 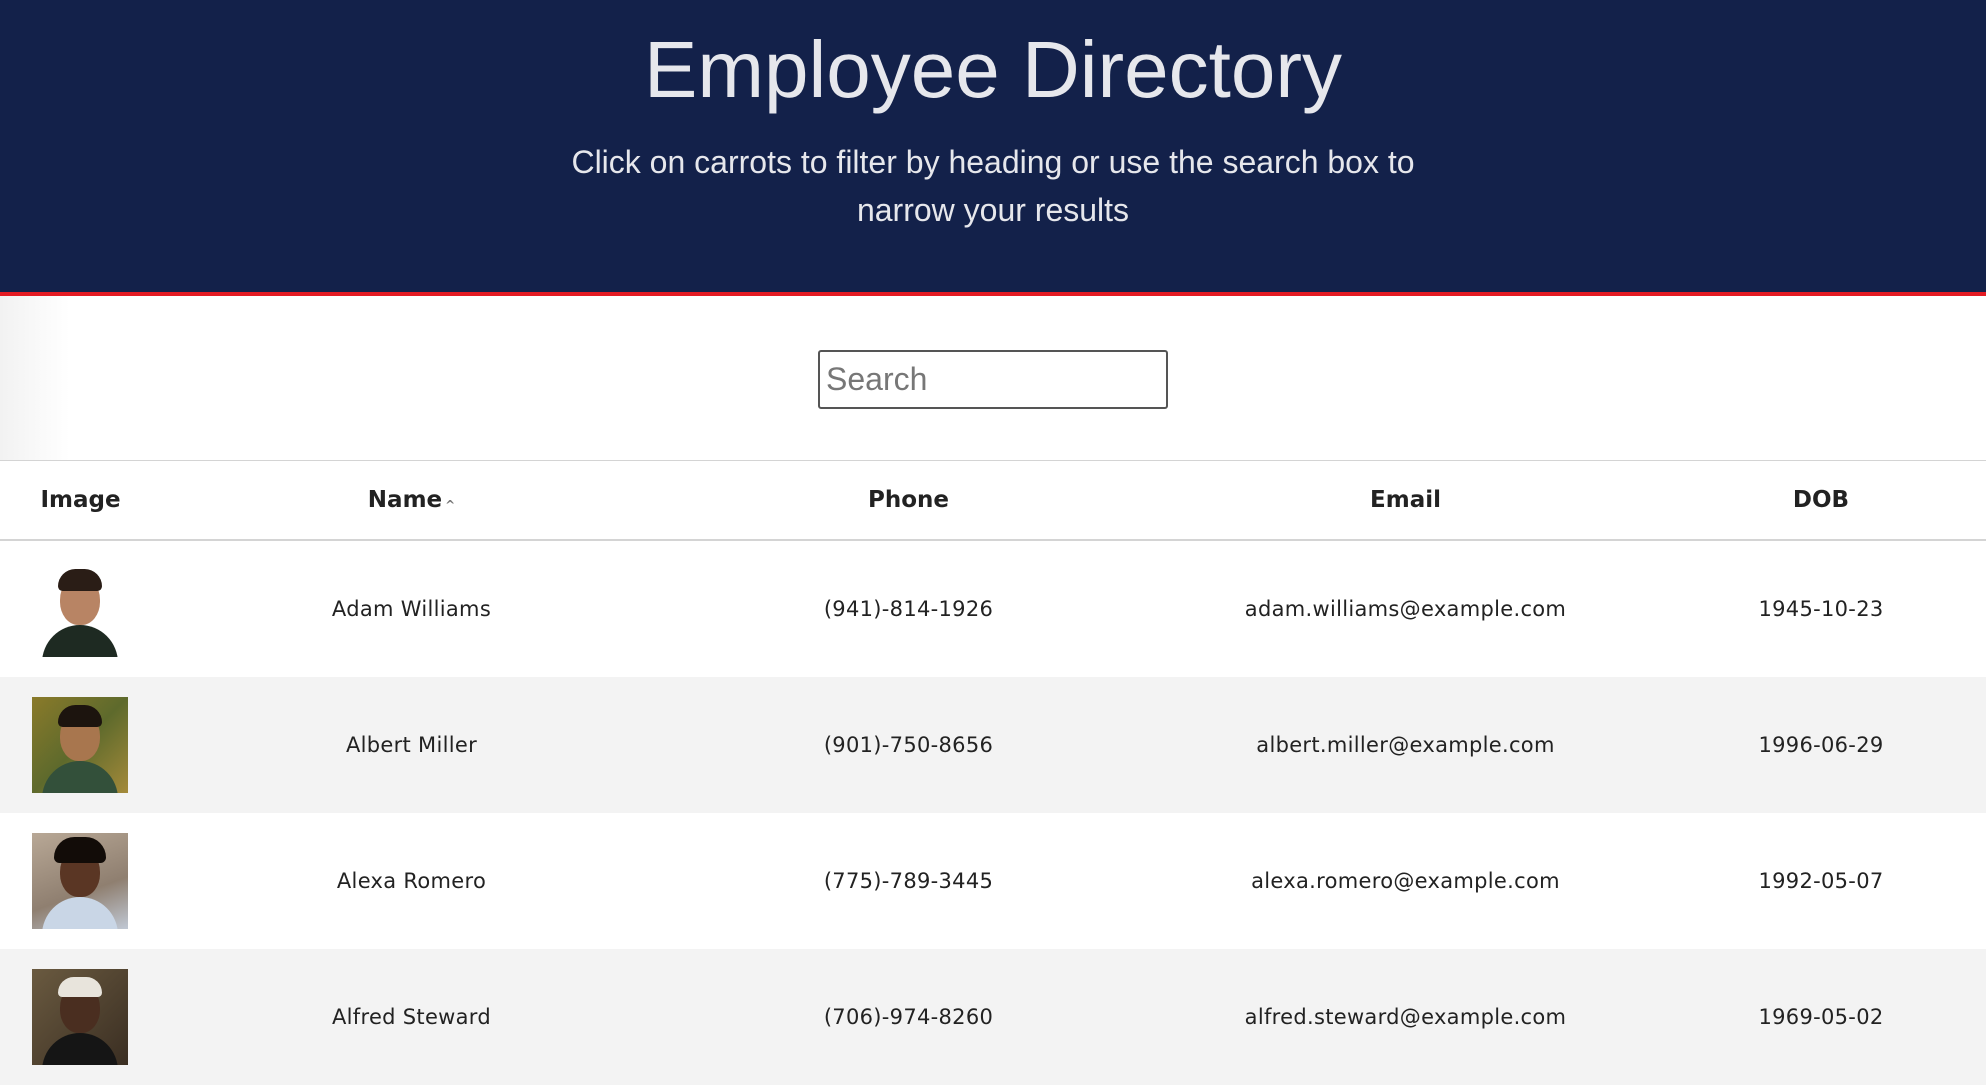 What do you see at coordinates (992, 69) in the screenshot?
I see `page-title: Employee Directory` at bounding box center [992, 69].